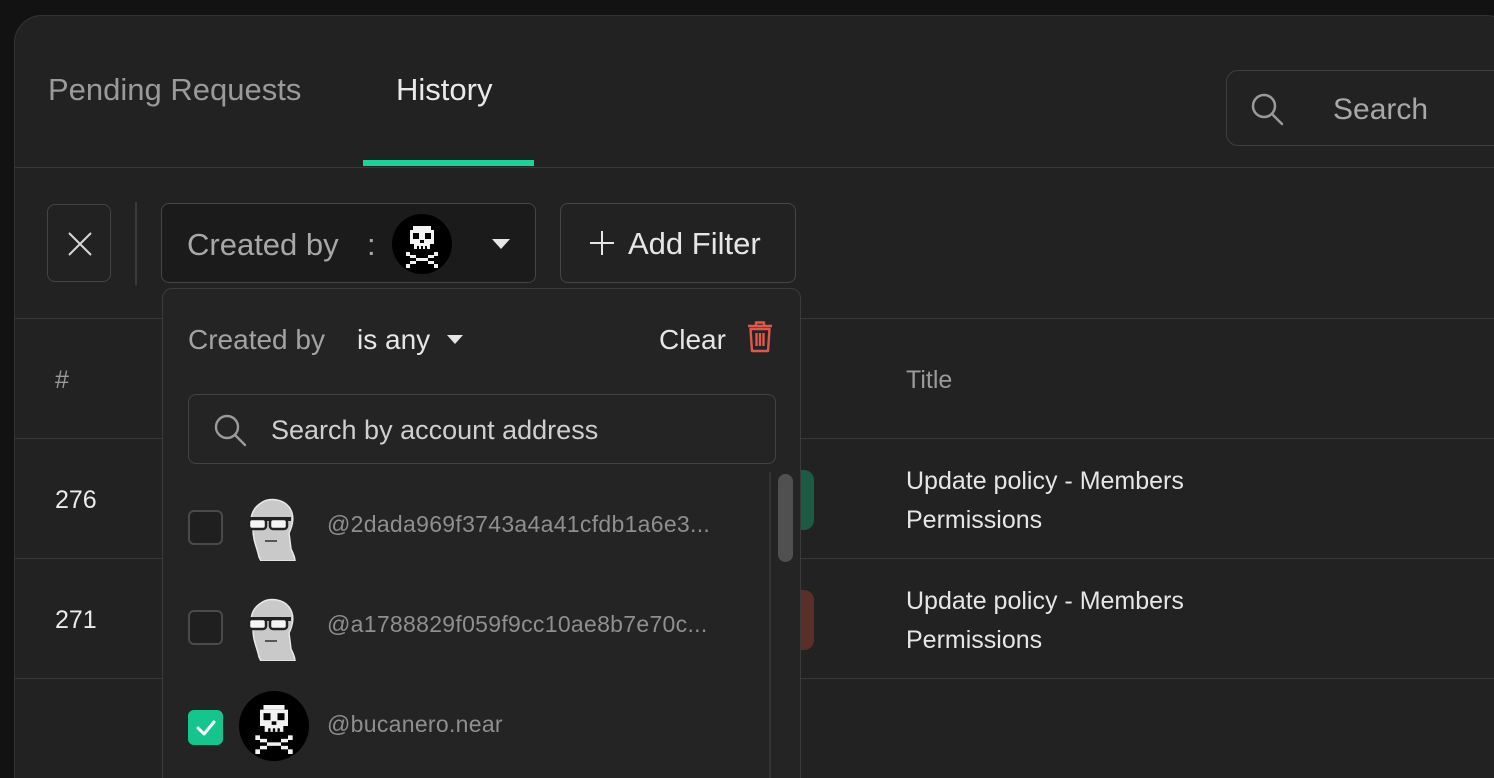  I want to click on search-input: Search, so click(1360, 108).